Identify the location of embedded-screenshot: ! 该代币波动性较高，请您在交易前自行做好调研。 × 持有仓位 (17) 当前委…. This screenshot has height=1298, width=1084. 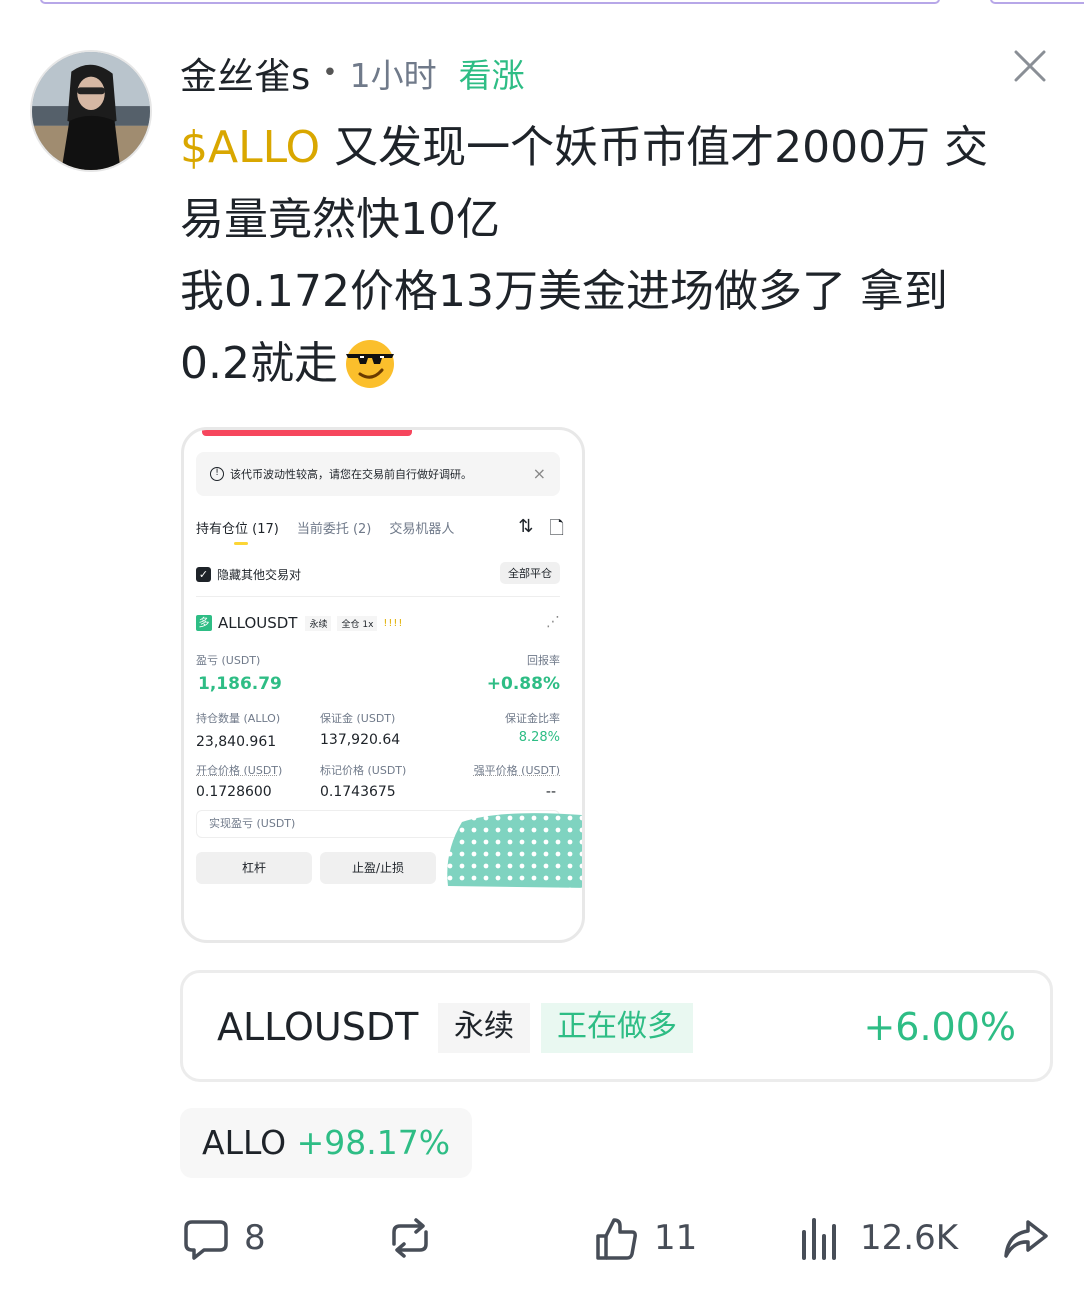
(383, 685).